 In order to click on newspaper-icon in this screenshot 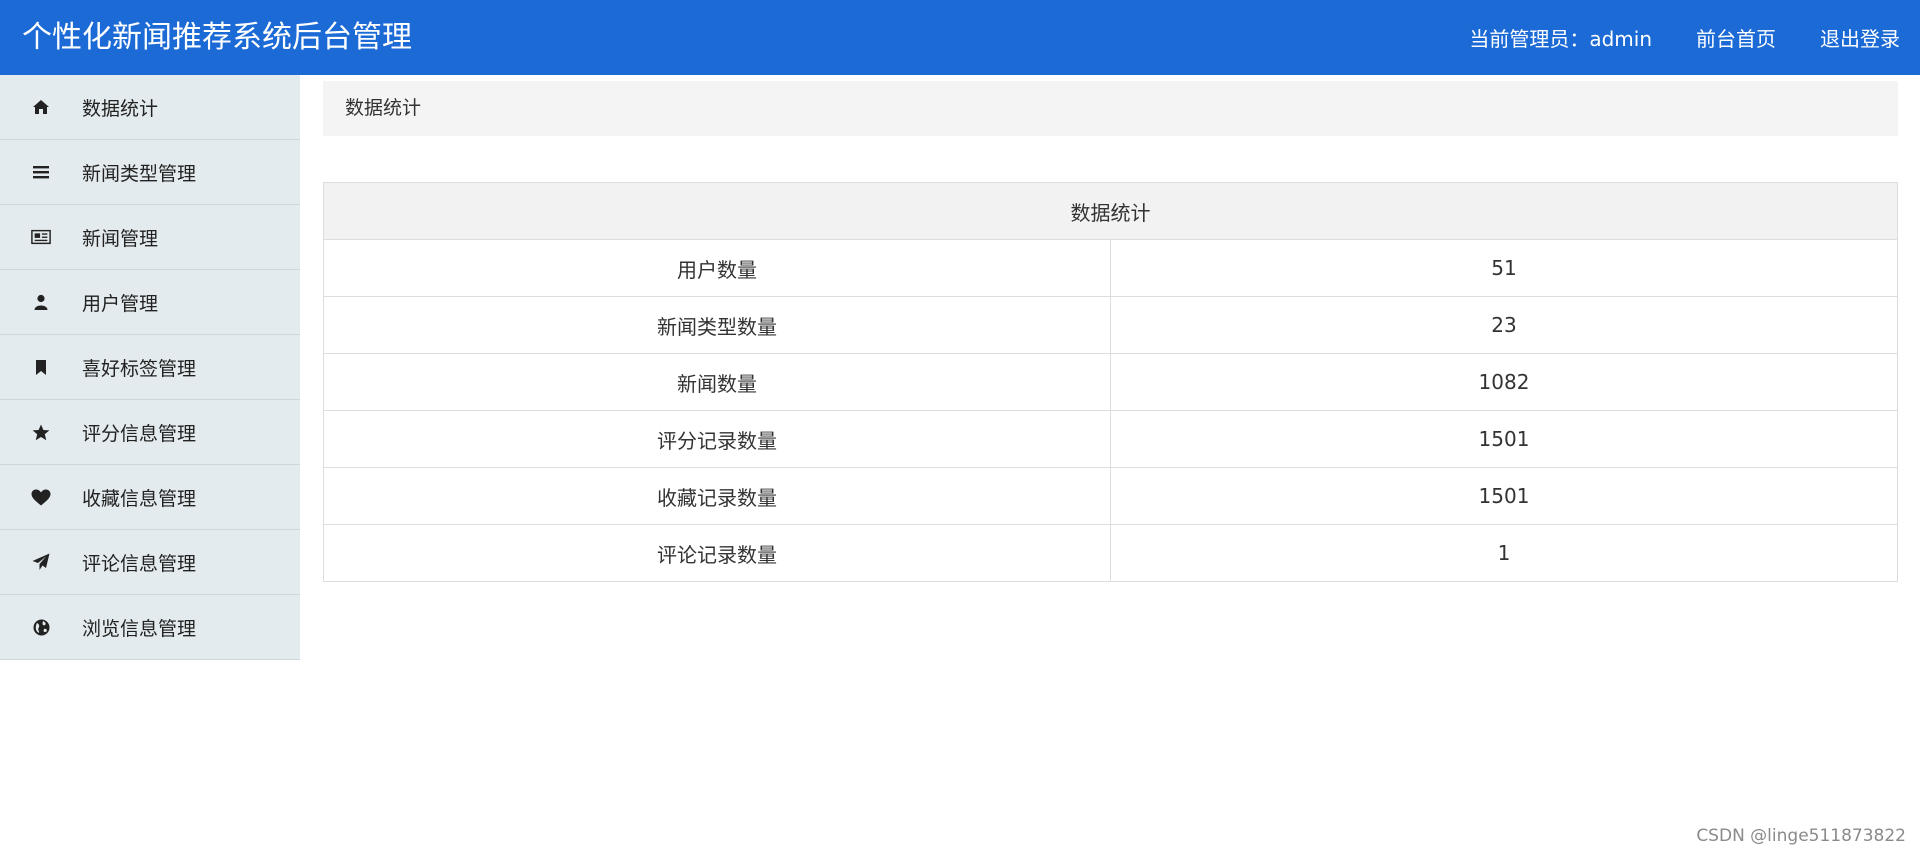, I will do `click(41, 237)`.